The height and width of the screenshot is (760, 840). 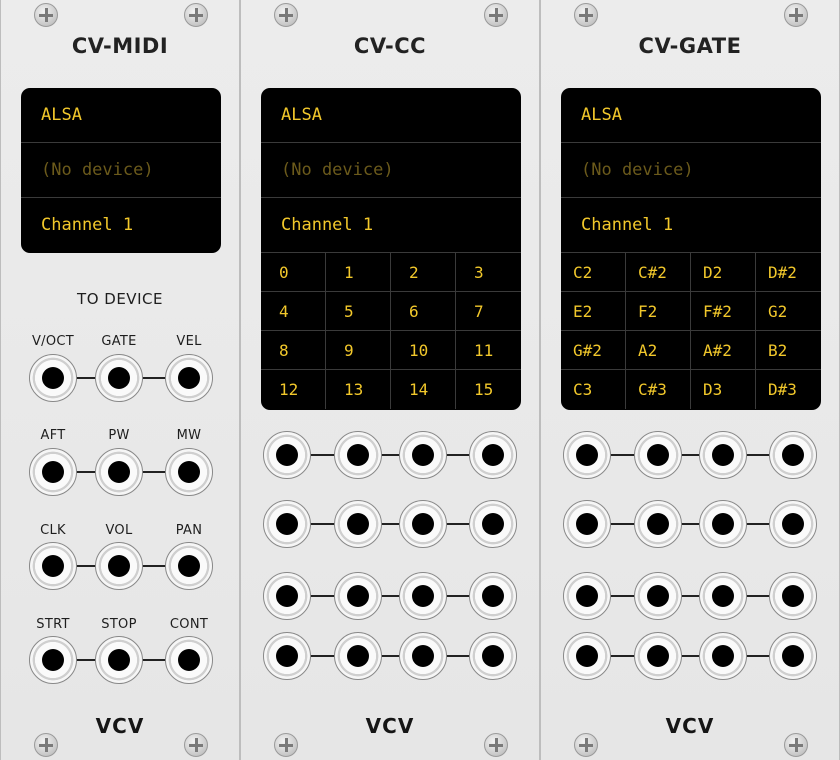 What do you see at coordinates (293, 311) in the screenshot?
I see `grid-cell: 4` at bounding box center [293, 311].